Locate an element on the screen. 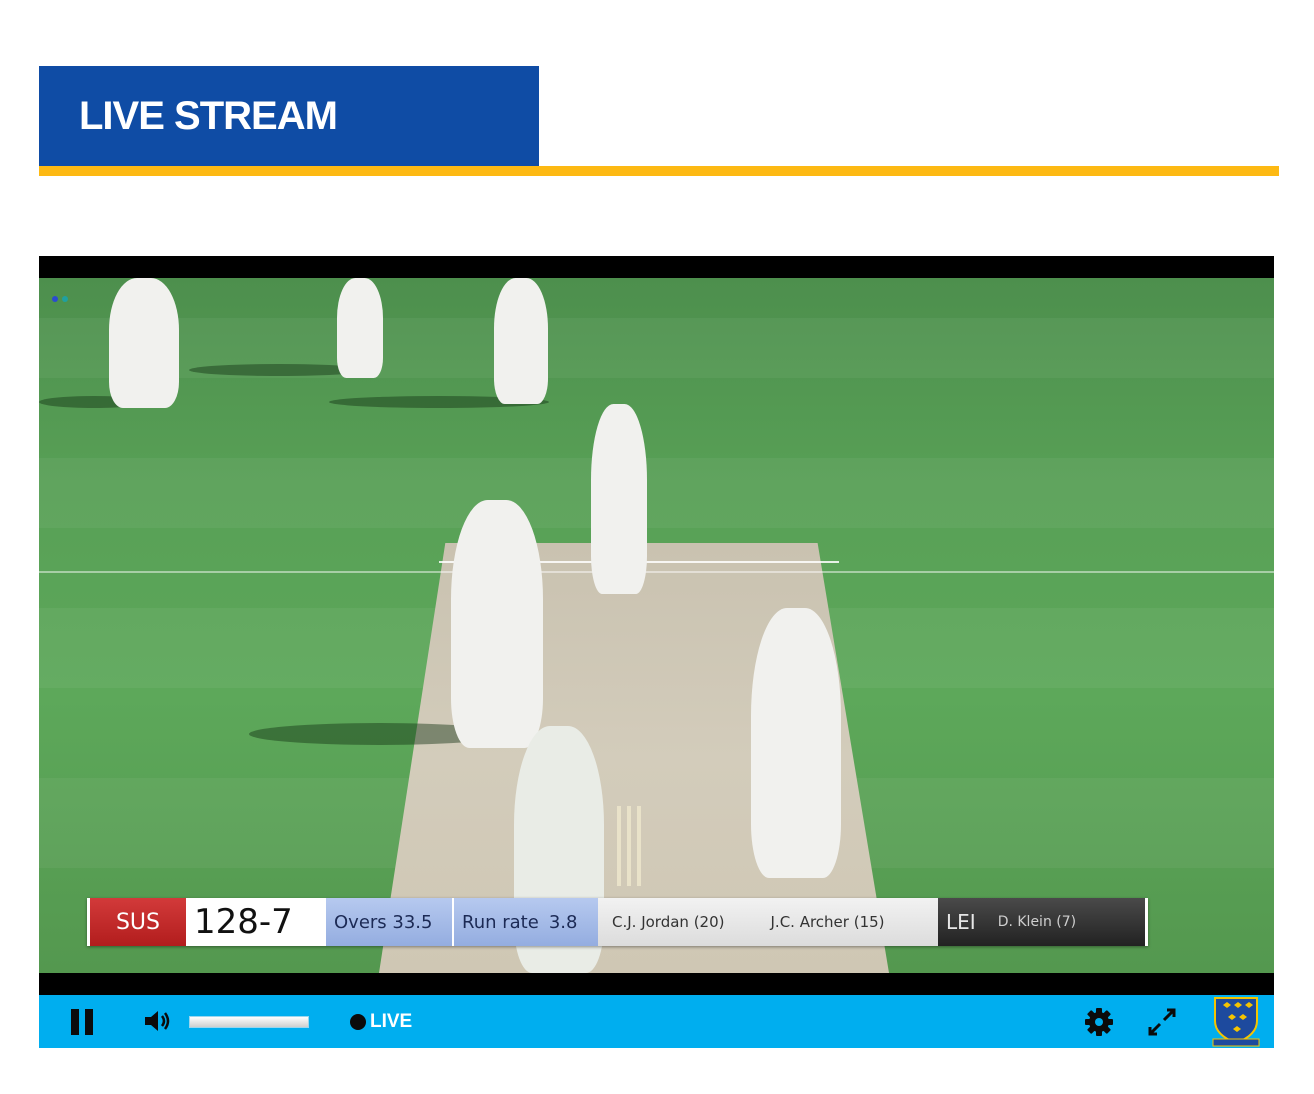 The width and height of the screenshot is (1314, 1094). stumps is located at coordinates (619, 846).